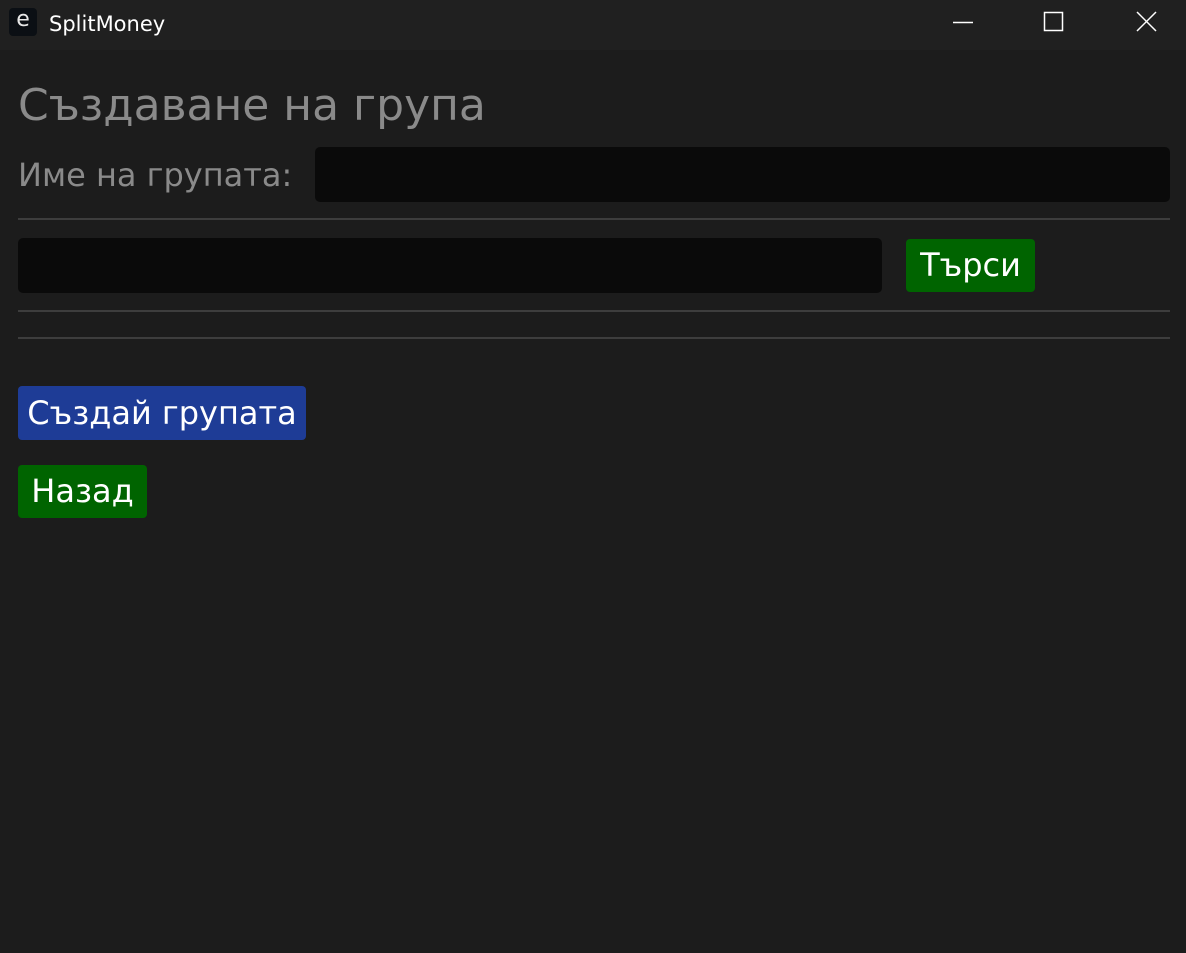 The image size is (1186, 953). I want to click on title-bar: e SplitMoney, so click(593, 25).